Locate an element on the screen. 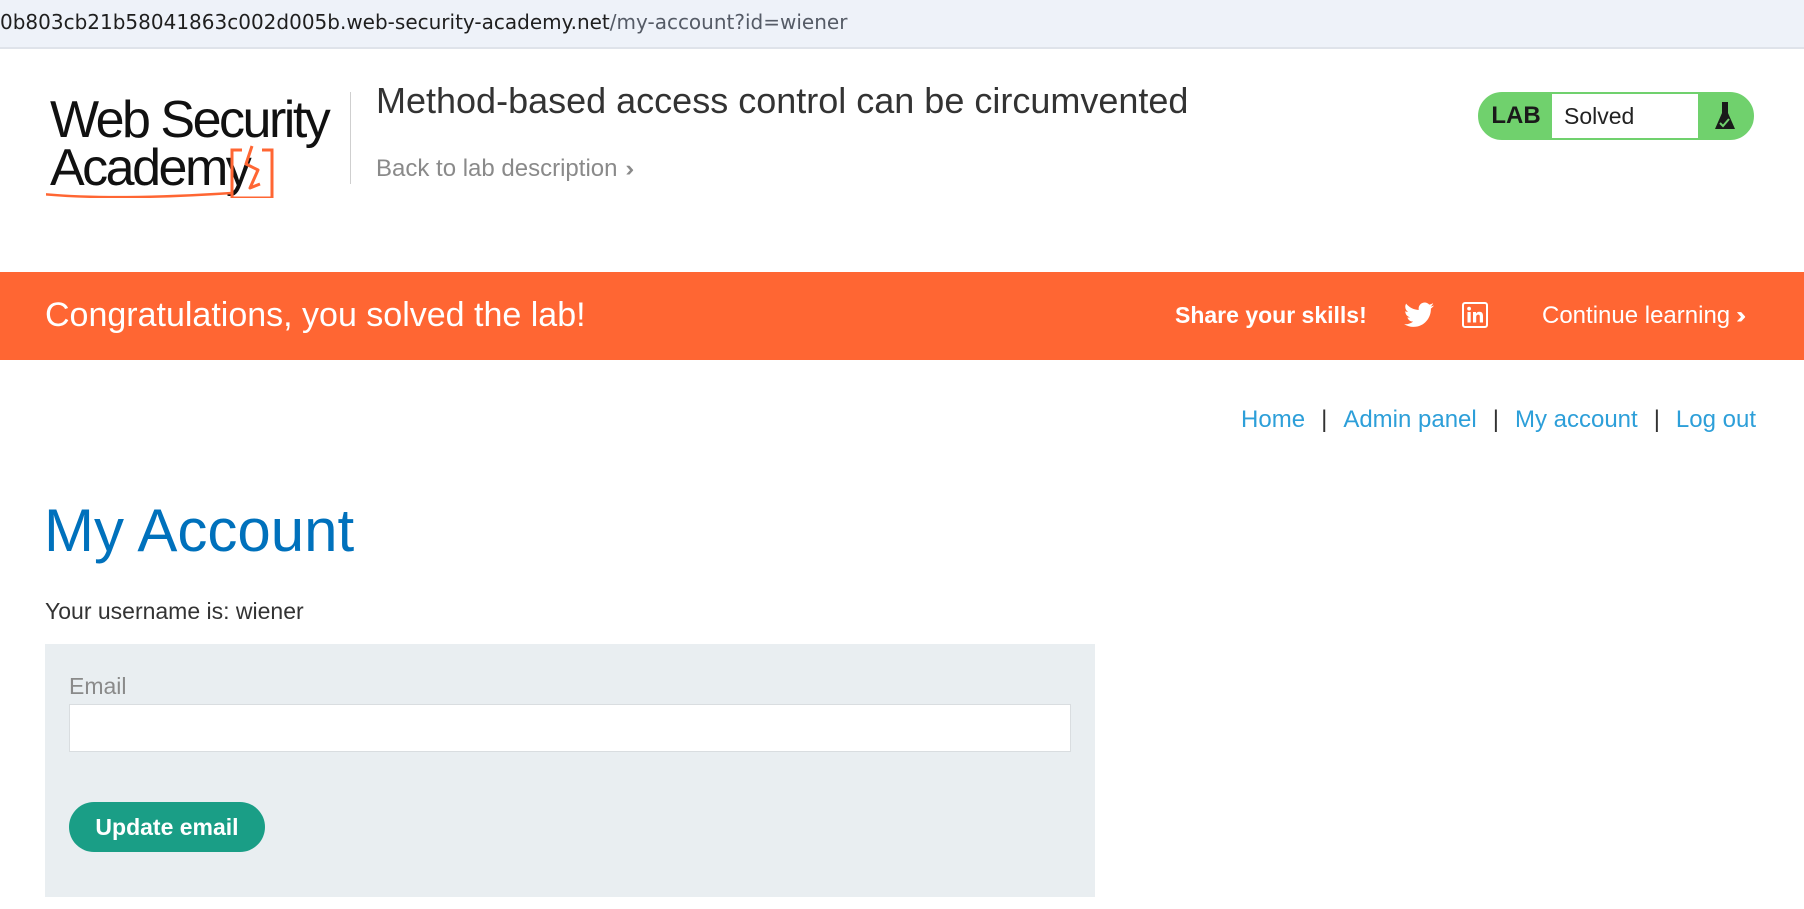  linkedin-icon is located at coordinates (1475, 315).